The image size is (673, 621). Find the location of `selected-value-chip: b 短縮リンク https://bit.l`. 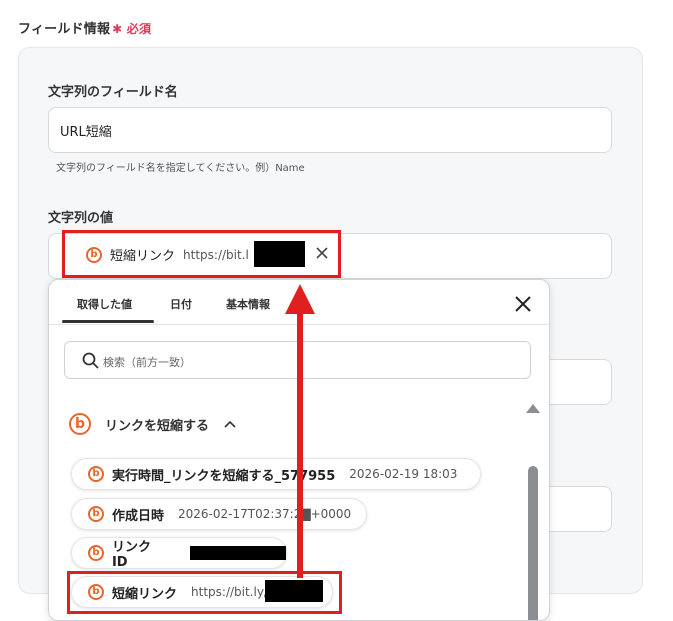

selected-value-chip: b 短縮リンク https://bit.l is located at coordinates (167, 254).